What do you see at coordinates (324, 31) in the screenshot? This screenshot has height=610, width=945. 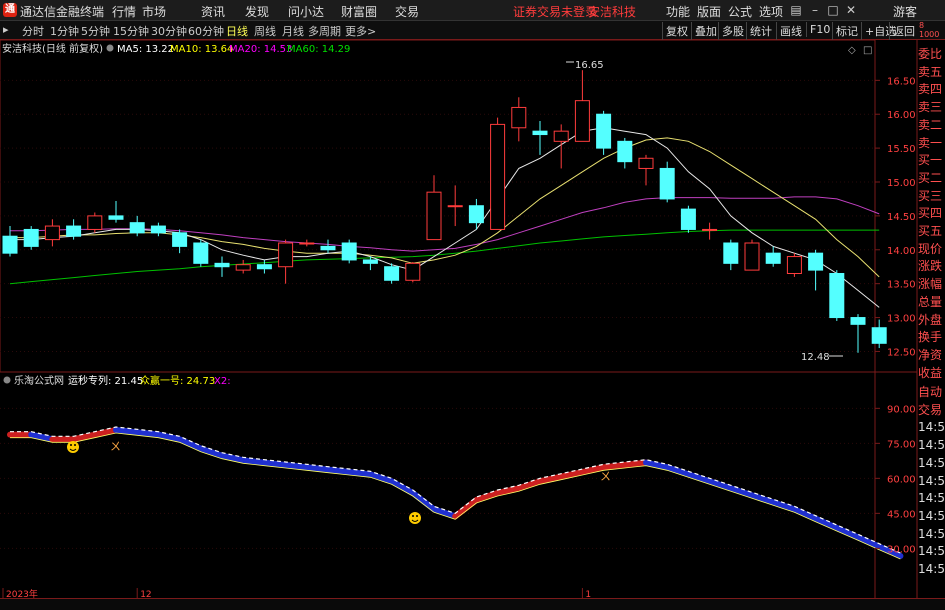 I see `tab-multi-period: 多周期` at bounding box center [324, 31].